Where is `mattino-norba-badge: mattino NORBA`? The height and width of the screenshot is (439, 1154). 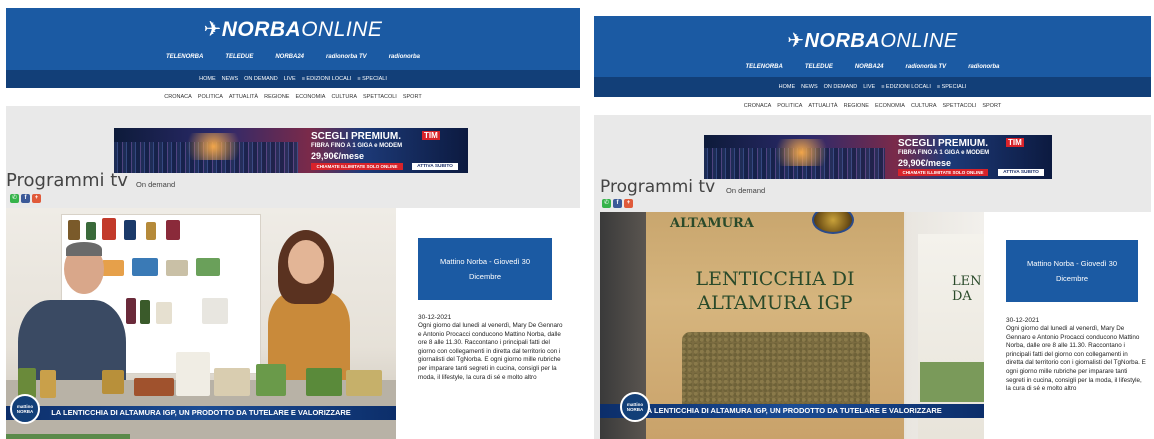
mattino-norba-badge: mattino NORBA is located at coordinates (635, 407).